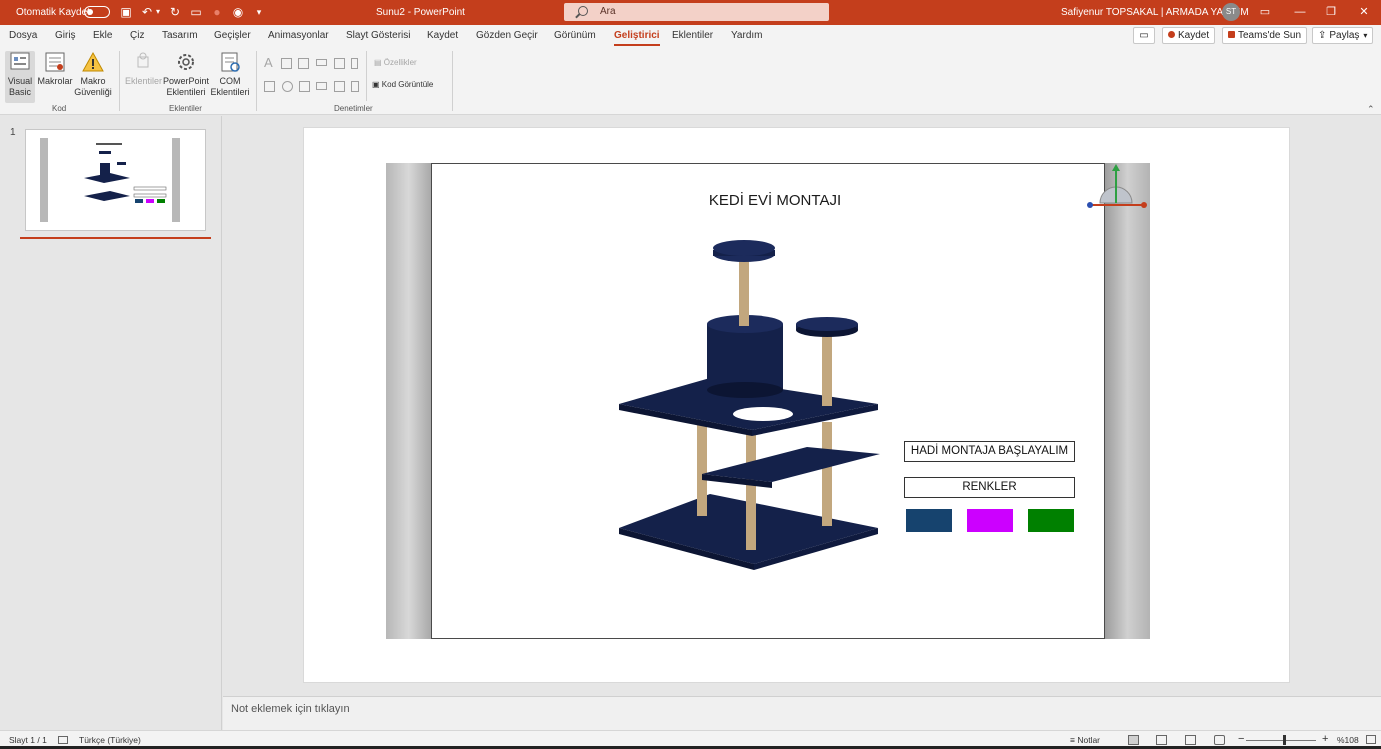  Describe the element at coordinates (186, 74) in the screenshot. I see `powerpoint-addins-button: PowerPoint Eklentileri` at that location.